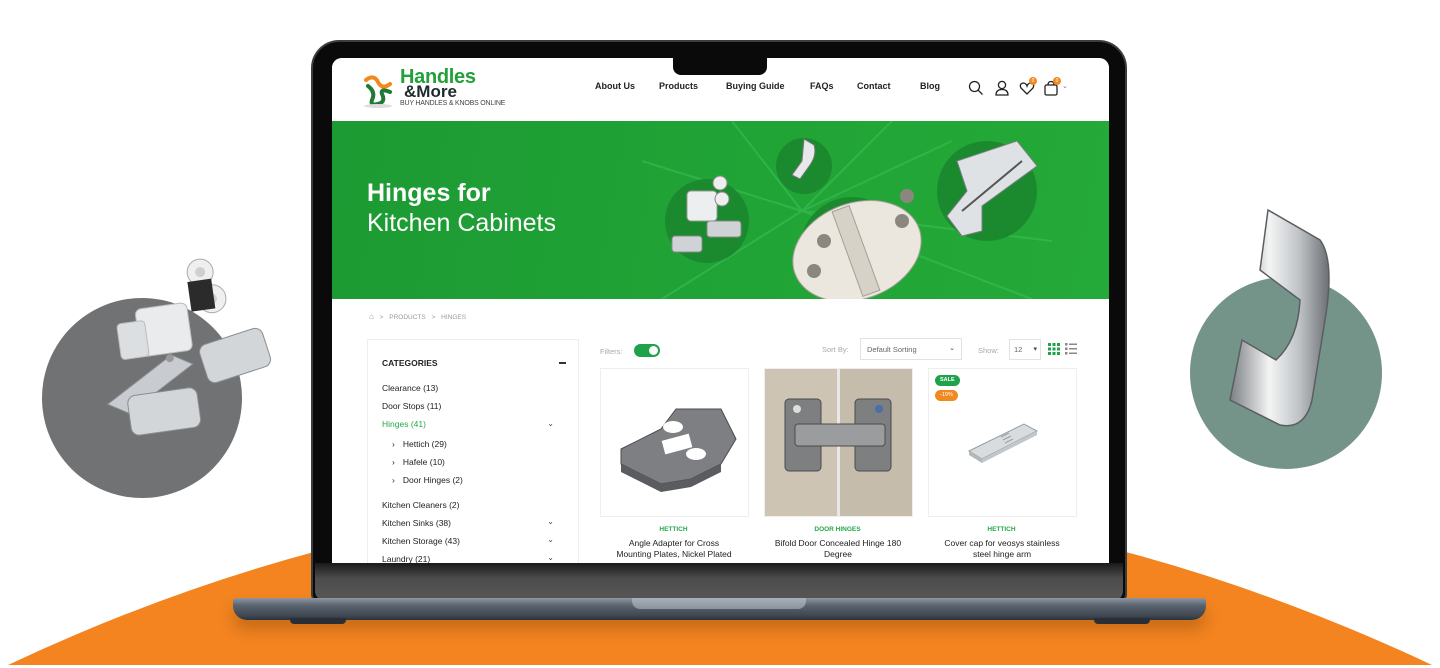 This screenshot has width=1440, height=668. Describe the element at coordinates (946, 395) in the screenshot. I see `discount-badge: -19%` at that location.